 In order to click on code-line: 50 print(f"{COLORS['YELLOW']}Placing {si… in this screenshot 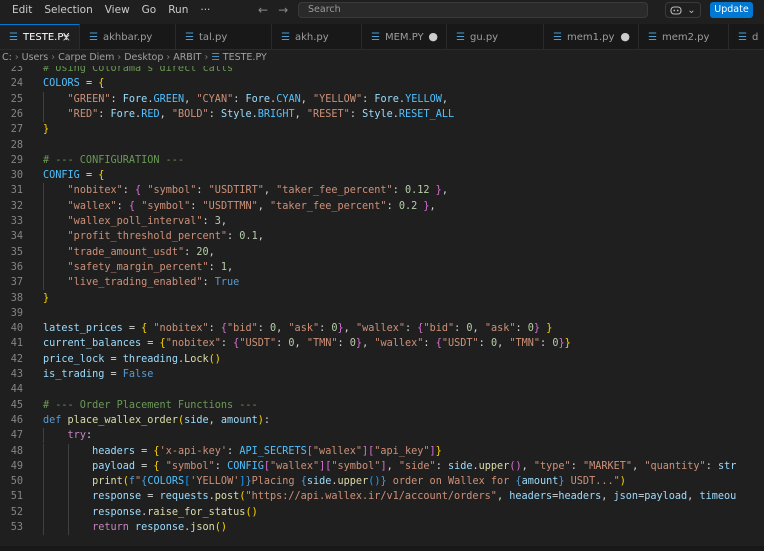, I will do `click(382, 482)`.